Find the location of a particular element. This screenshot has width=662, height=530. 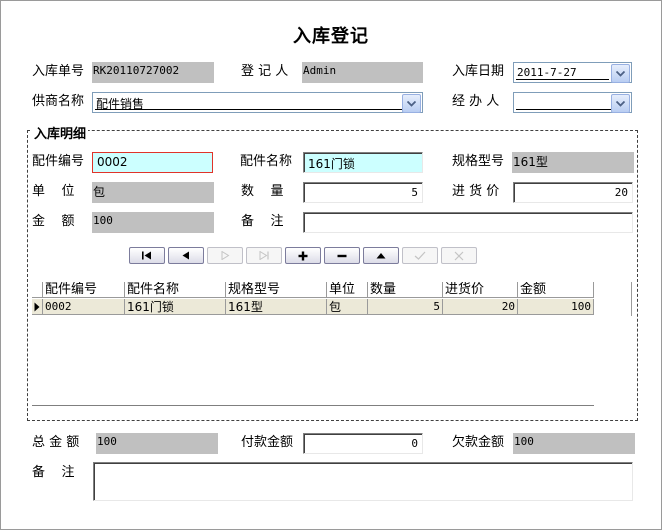

grid-cell-part-name: 161门锁 is located at coordinates (175, 307).